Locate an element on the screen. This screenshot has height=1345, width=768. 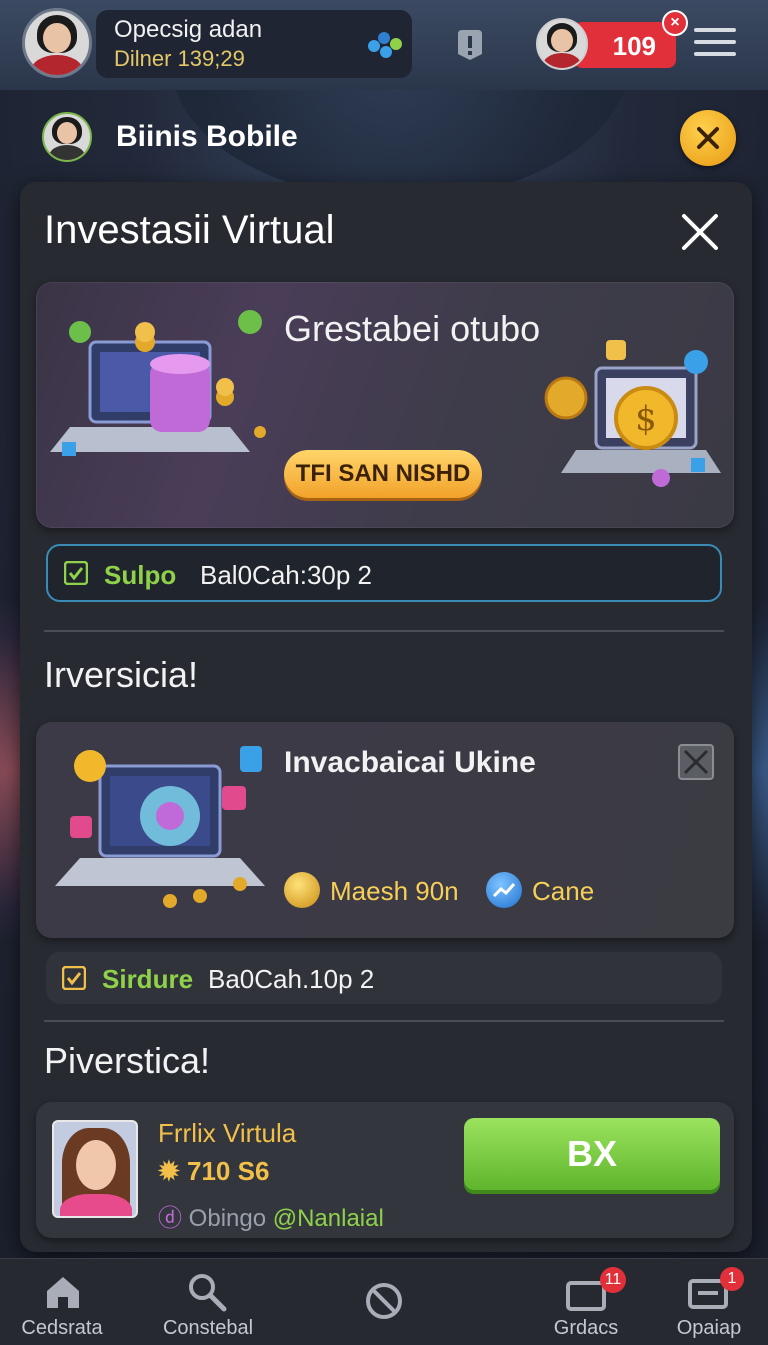
nav-item-cards: 11 Grdacs is located at coordinates (586, 1302).